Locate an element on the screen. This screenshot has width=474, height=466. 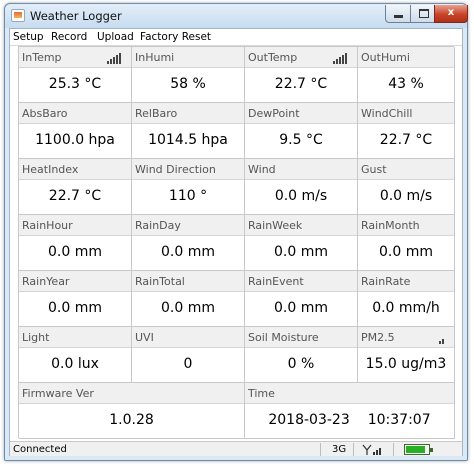
status-bar: Connected 3G is located at coordinates (236, 448).